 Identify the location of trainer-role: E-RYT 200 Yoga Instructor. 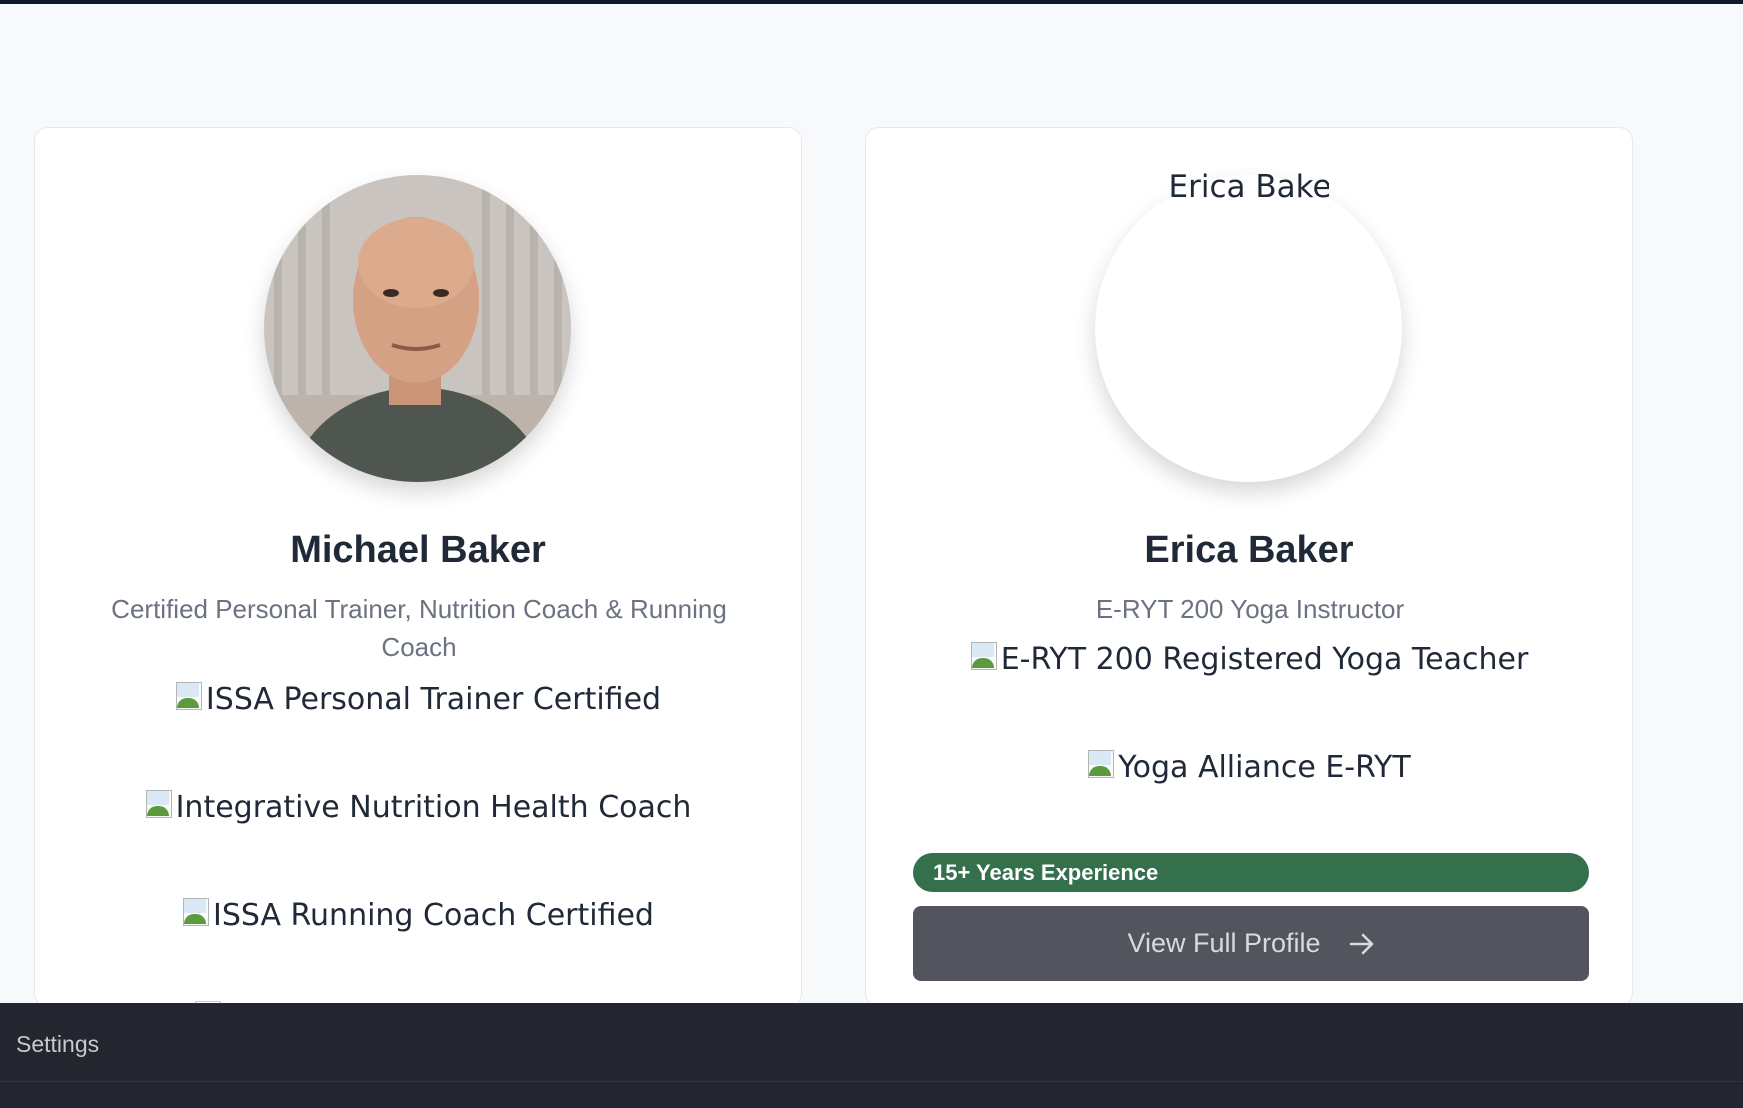
(1250, 609).